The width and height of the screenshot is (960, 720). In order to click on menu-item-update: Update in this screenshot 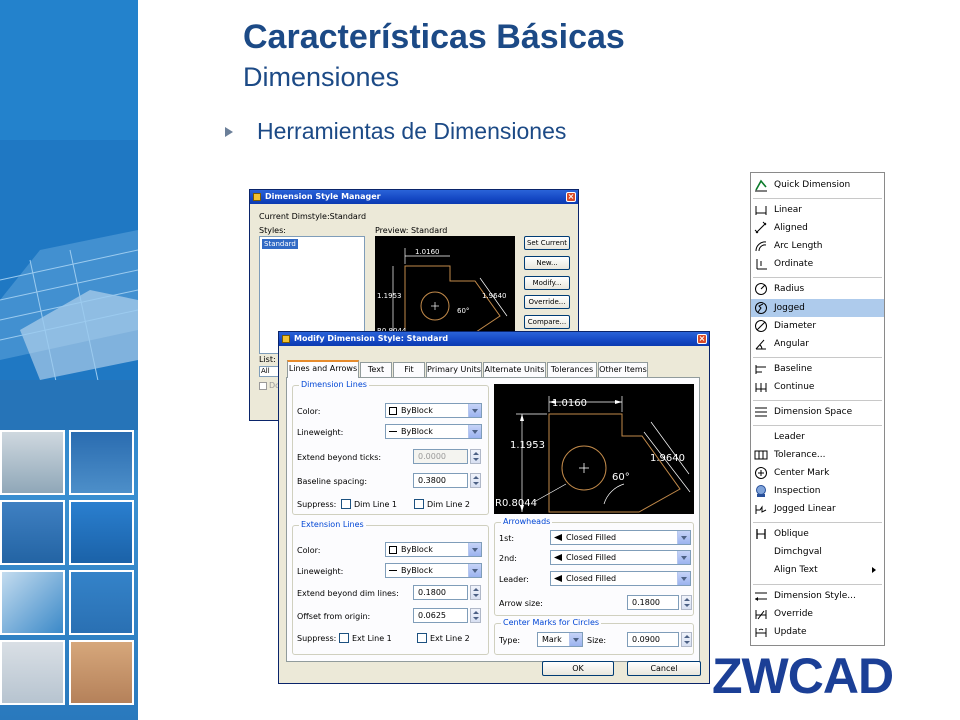, I will do `click(817, 632)`.